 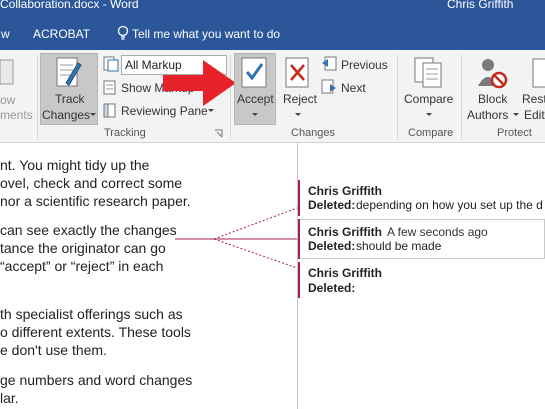 What do you see at coordinates (399, 246) in the screenshot?
I see `change-text: should be made` at bounding box center [399, 246].